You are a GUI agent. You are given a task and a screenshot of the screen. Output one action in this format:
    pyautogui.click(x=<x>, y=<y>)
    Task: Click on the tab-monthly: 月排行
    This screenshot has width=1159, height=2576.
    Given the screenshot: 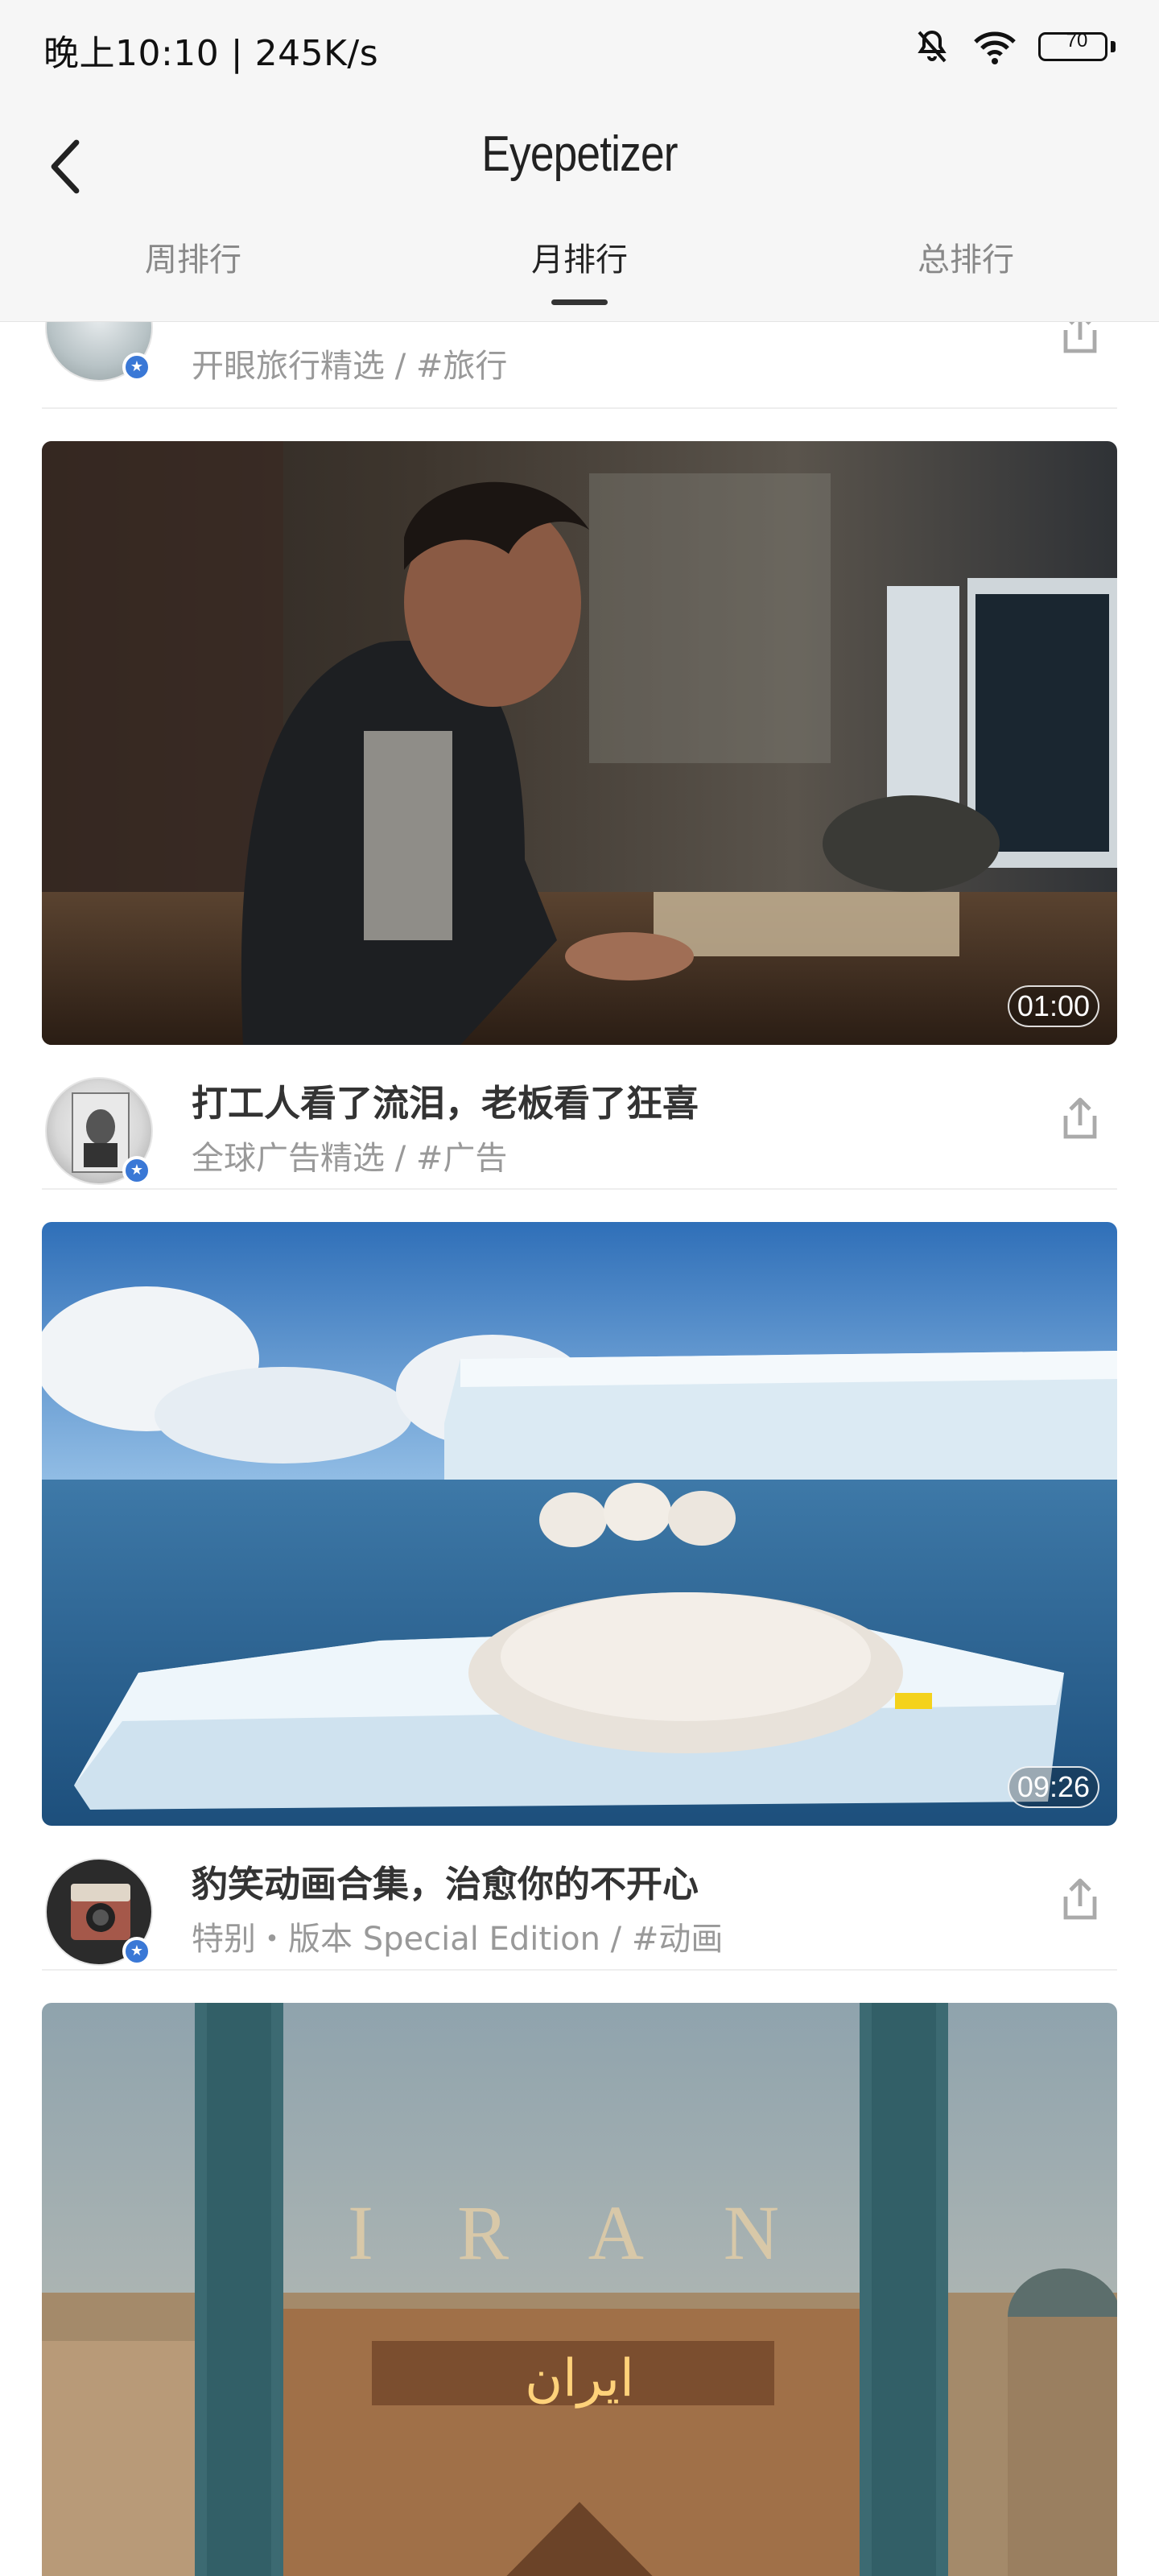 What is the action you would take?
    pyautogui.click(x=579, y=256)
    